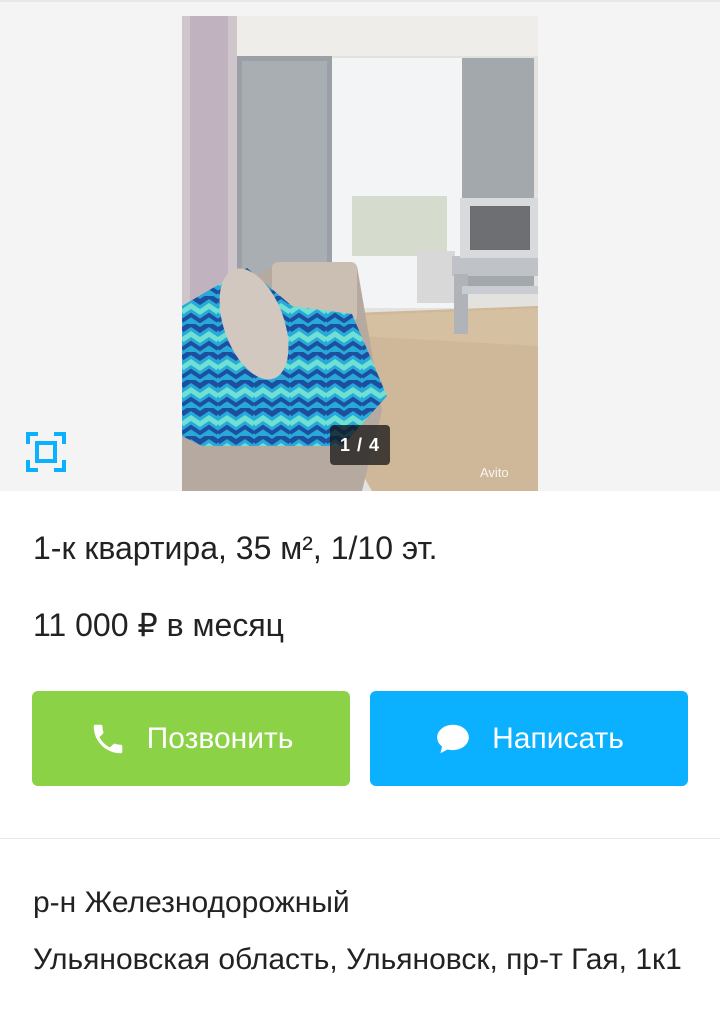 The image size is (720, 1033). I want to click on watermark: Avito, so click(494, 472).